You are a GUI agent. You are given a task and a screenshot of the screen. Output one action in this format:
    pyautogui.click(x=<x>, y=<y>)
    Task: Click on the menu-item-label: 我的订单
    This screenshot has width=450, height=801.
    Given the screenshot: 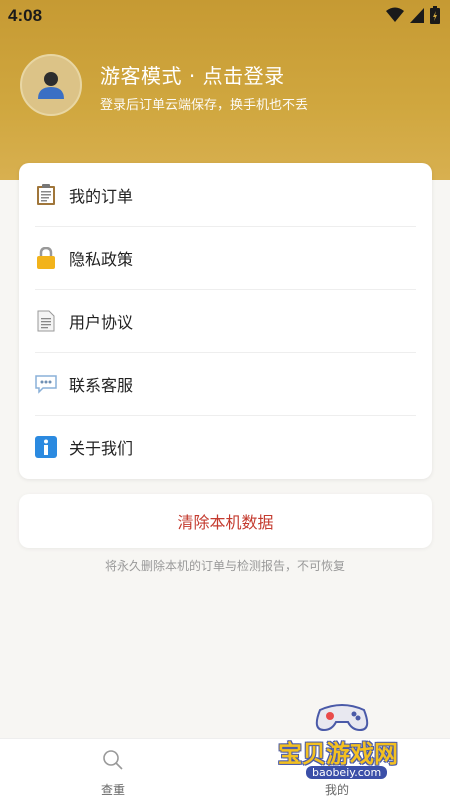 What is the action you would take?
    pyautogui.click(x=101, y=196)
    